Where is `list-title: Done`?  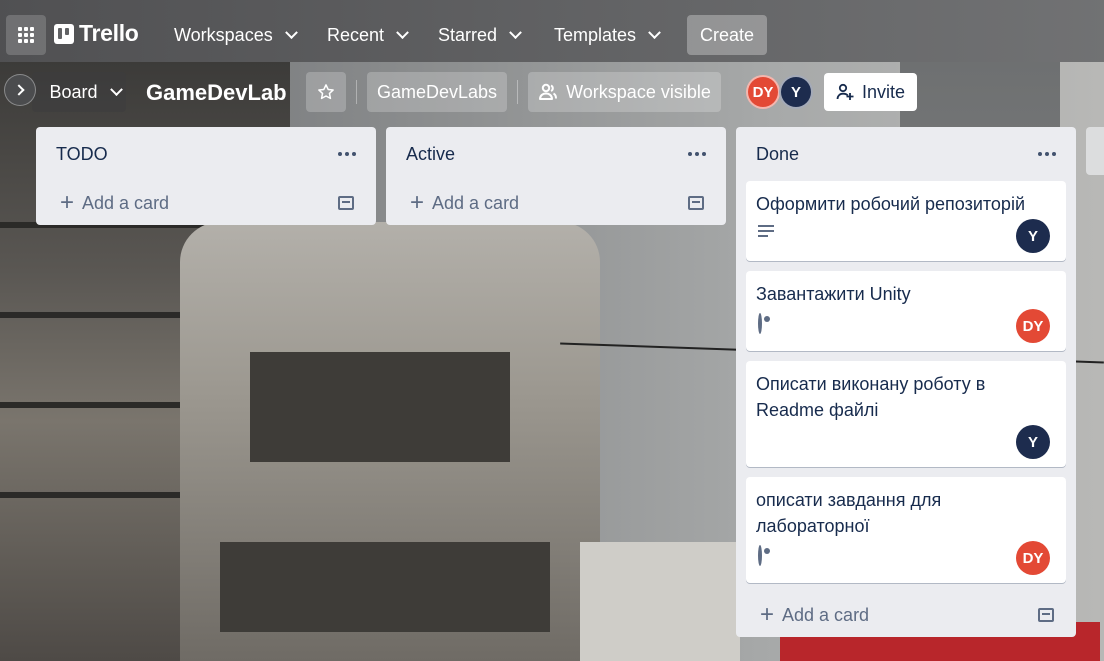 list-title: Done is located at coordinates (777, 154).